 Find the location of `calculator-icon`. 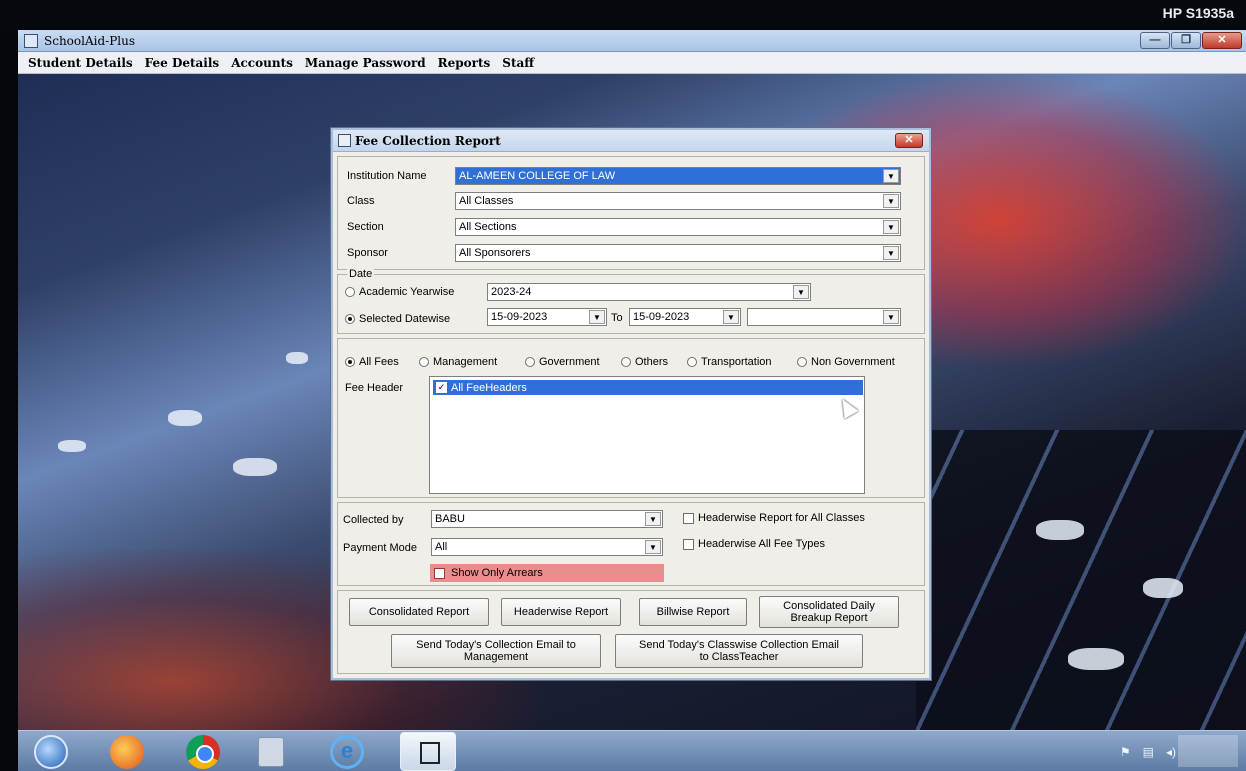

calculator-icon is located at coordinates (271, 752).